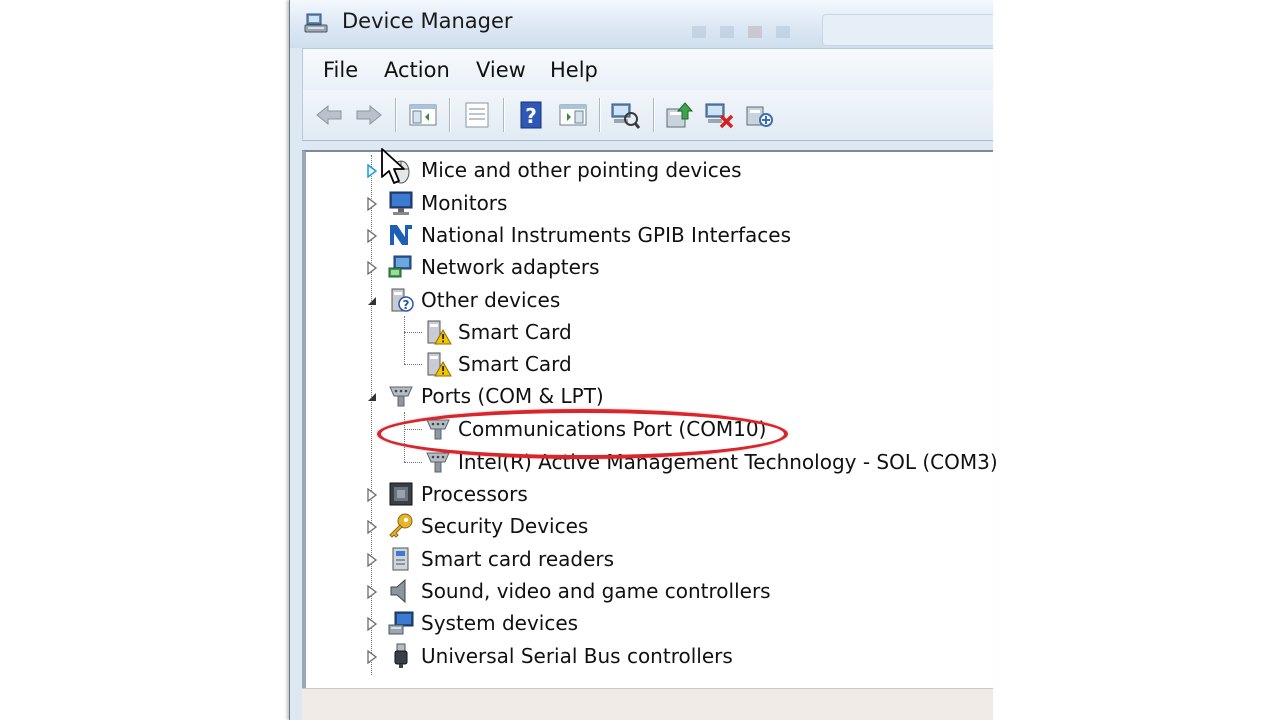  What do you see at coordinates (401, 526) in the screenshot?
I see `key-icon` at bounding box center [401, 526].